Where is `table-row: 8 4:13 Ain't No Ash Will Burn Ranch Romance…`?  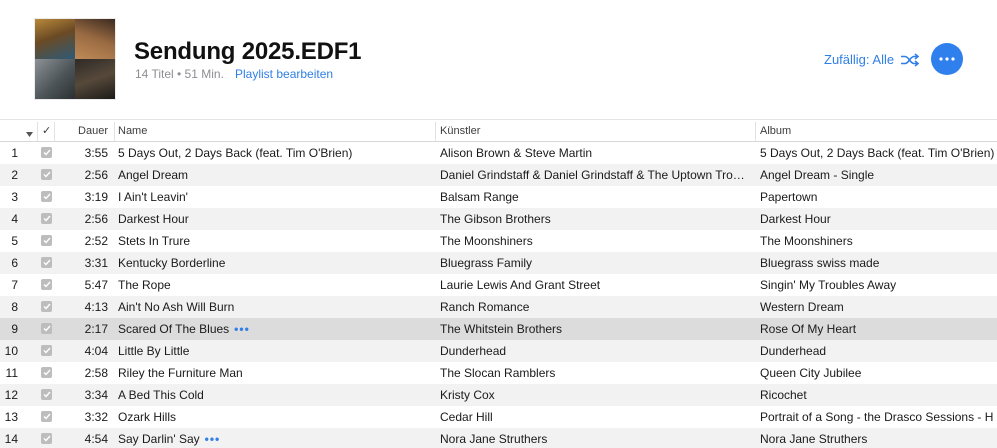
table-row: 8 4:13 Ain't No Ash Will Burn Ranch Romance… is located at coordinates (498, 307).